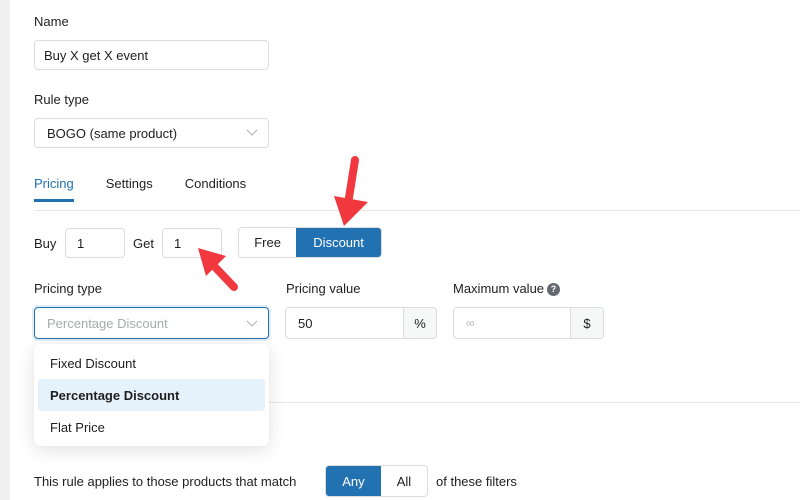 Image resolution: width=800 pixels, height=500 pixels. What do you see at coordinates (156, 189) in the screenshot?
I see `tabs: Pricing Settings Conditions` at bounding box center [156, 189].